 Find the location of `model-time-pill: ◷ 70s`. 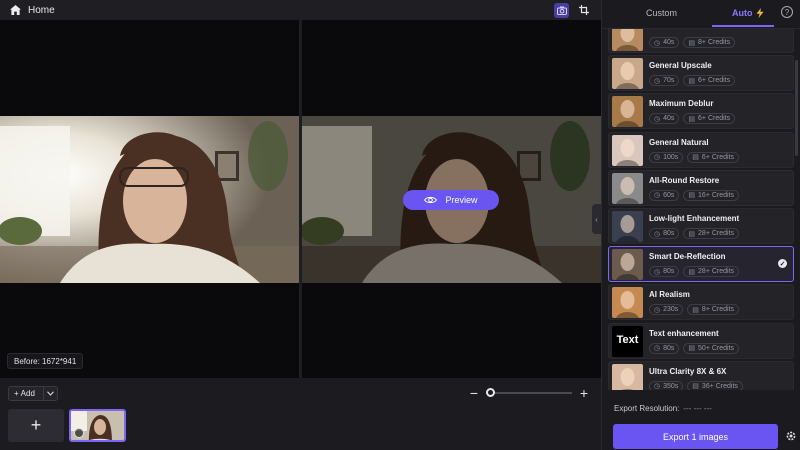

model-time-pill: ◷ 70s is located at coordinates (664, 81).